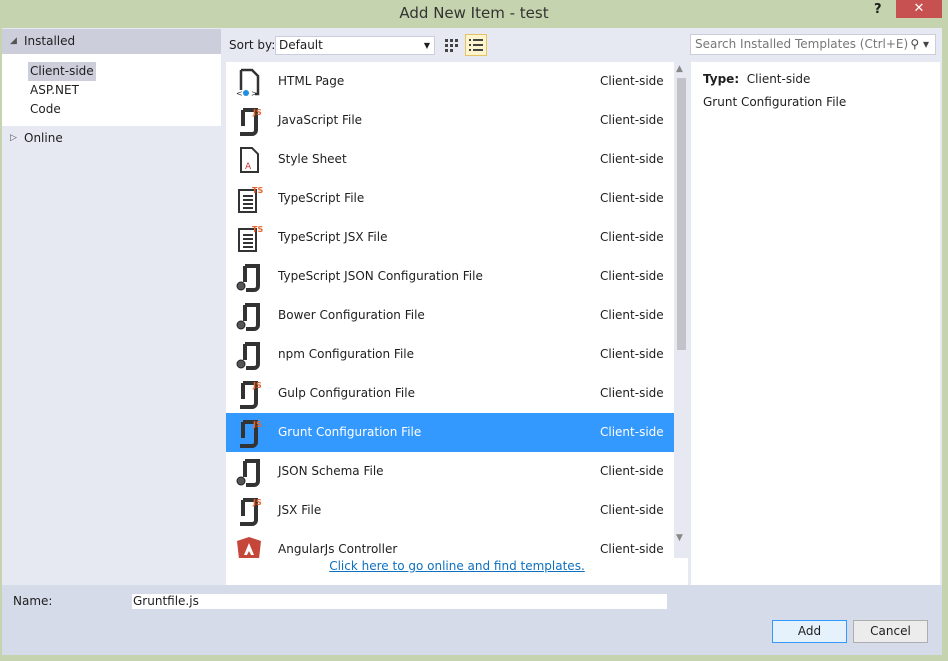 Image resolution: width=948 pixels, height=661 pixels. What do you see at coordinates (248, 82) in the screenshot?
I see `html-file-icon: < >` at bounding box center [248, 82].